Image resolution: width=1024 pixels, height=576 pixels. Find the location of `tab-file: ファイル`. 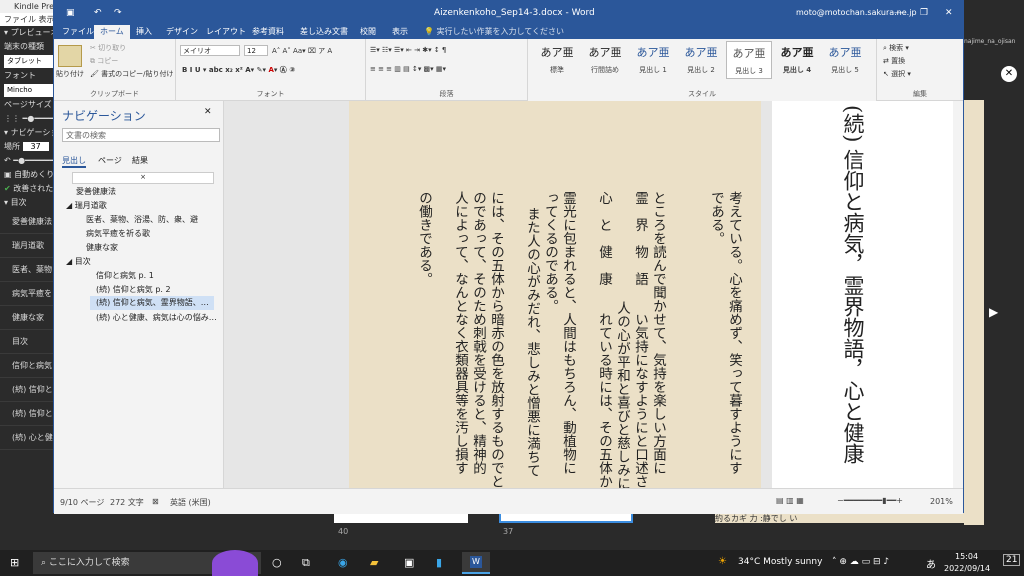

tab-file: ファイル is located at coordinates (78, 32).